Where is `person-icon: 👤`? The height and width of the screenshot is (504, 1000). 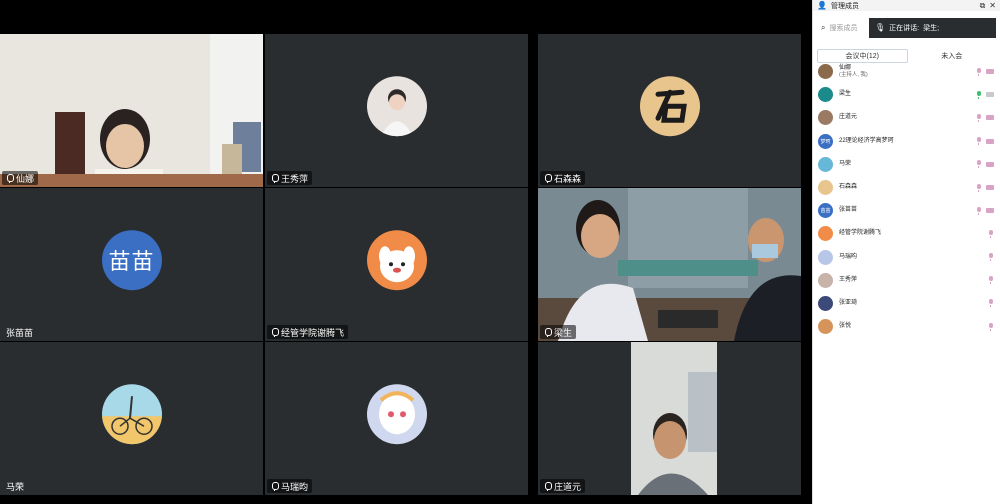 person-icon: 👤 is located at coordinates (822, 5).